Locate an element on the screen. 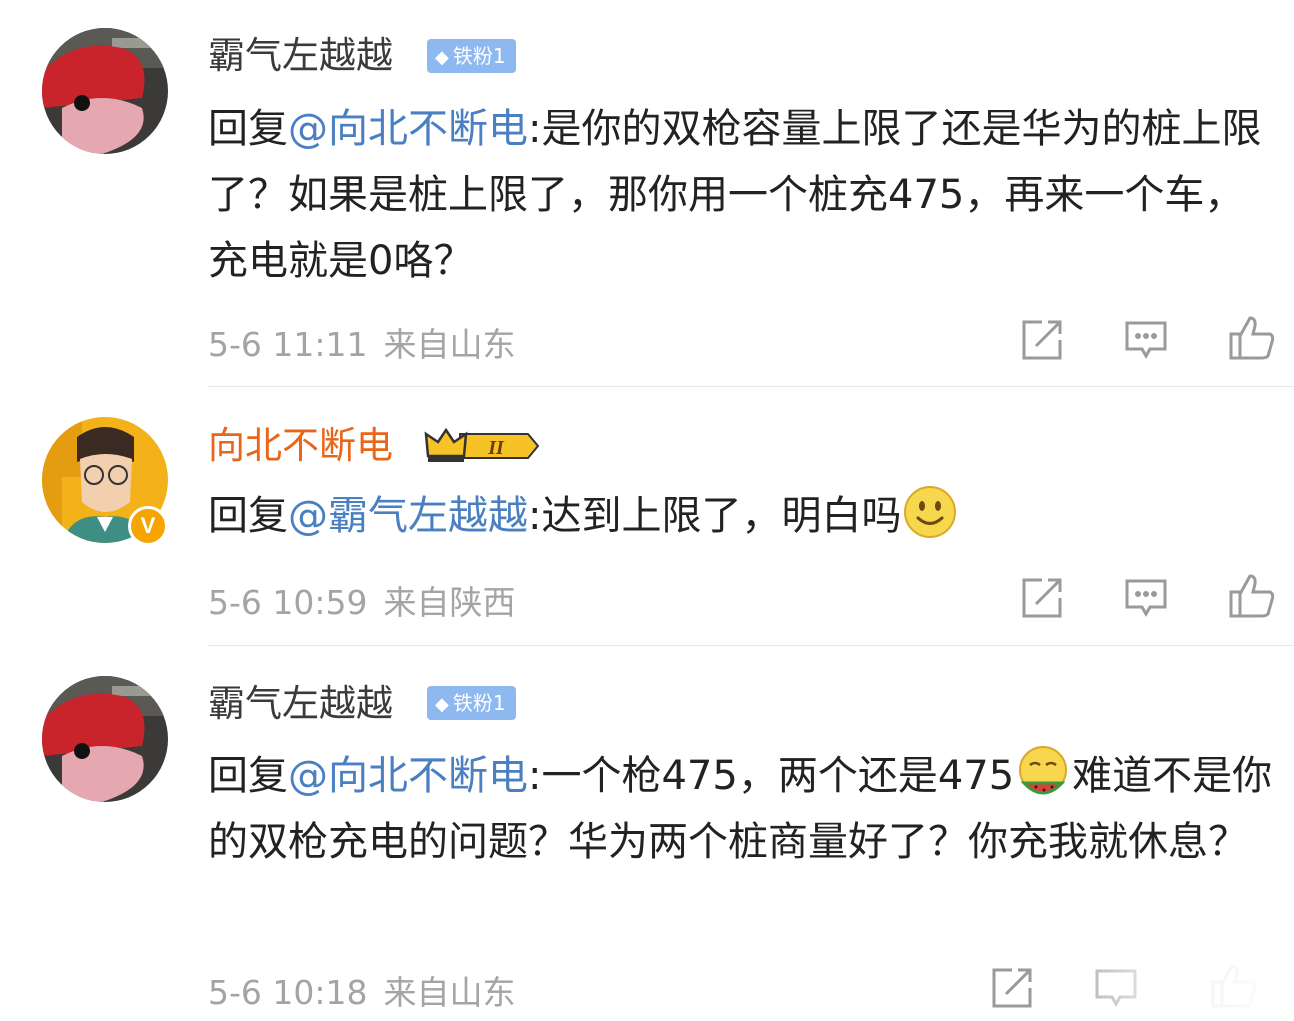 Image resolution: width=1294 pixels, height=1021 pixels. smile-emoji is located at coordinates (930, 512).